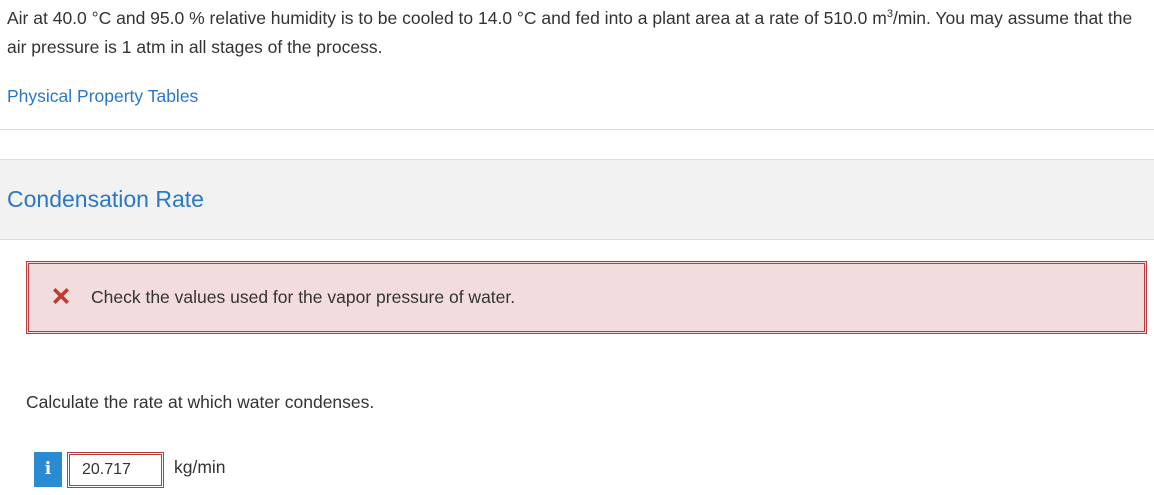 This screenshot has width=1154, height=495. Describe the element at coordinates (102, 96) in the screenshot. I see `physical-property-tables-link: Physical Property Tables` at that location.